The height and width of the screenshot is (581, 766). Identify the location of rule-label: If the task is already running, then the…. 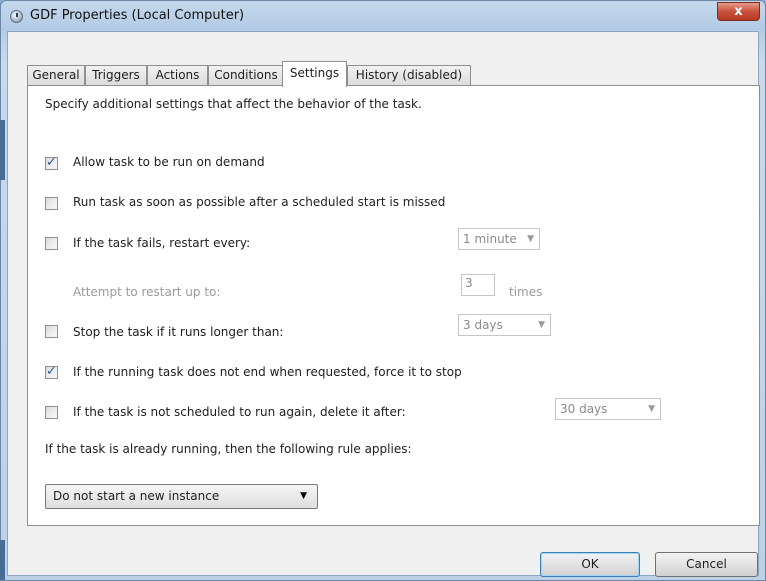
(228, 449).